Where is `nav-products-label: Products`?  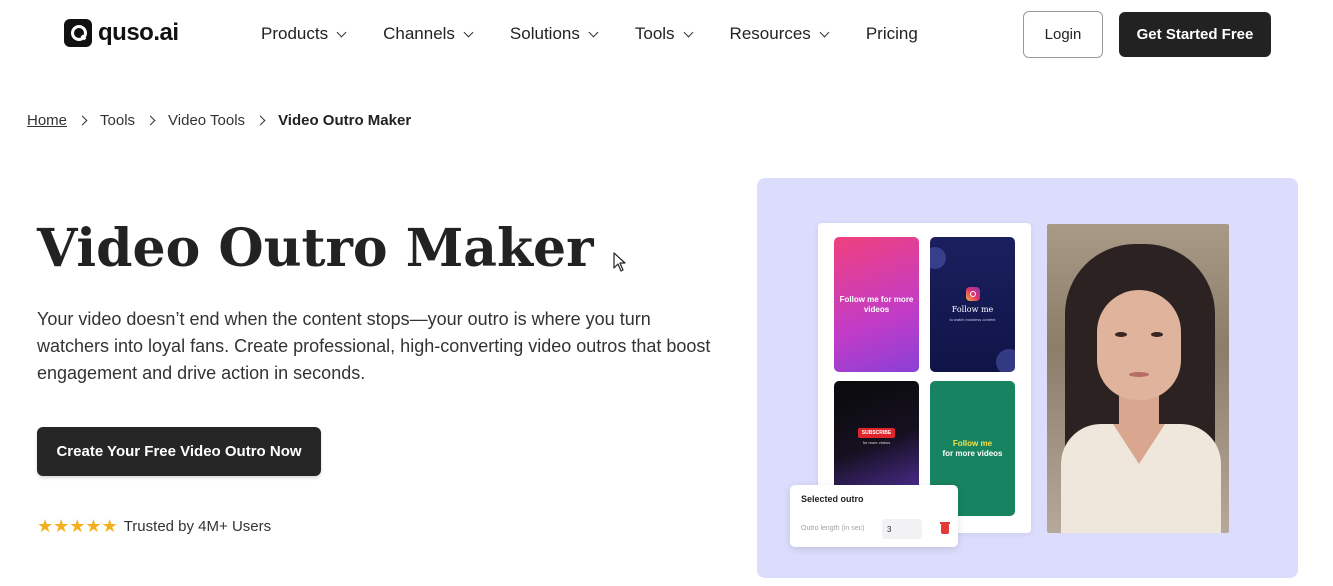 nav-products-label: Products is located at coordinates (295, 33).